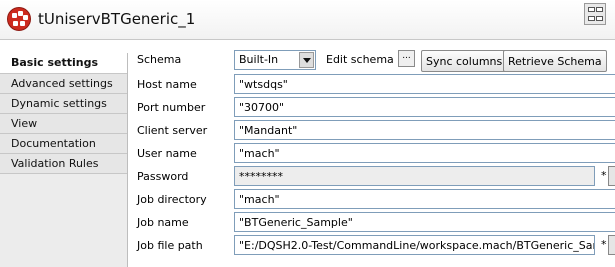 The width and height of the screenshot is (615, 267). What do you see at coordinates (167, 153) in the screenshot?
I see `user-name-label: User name` at bounding box center [167, 153].